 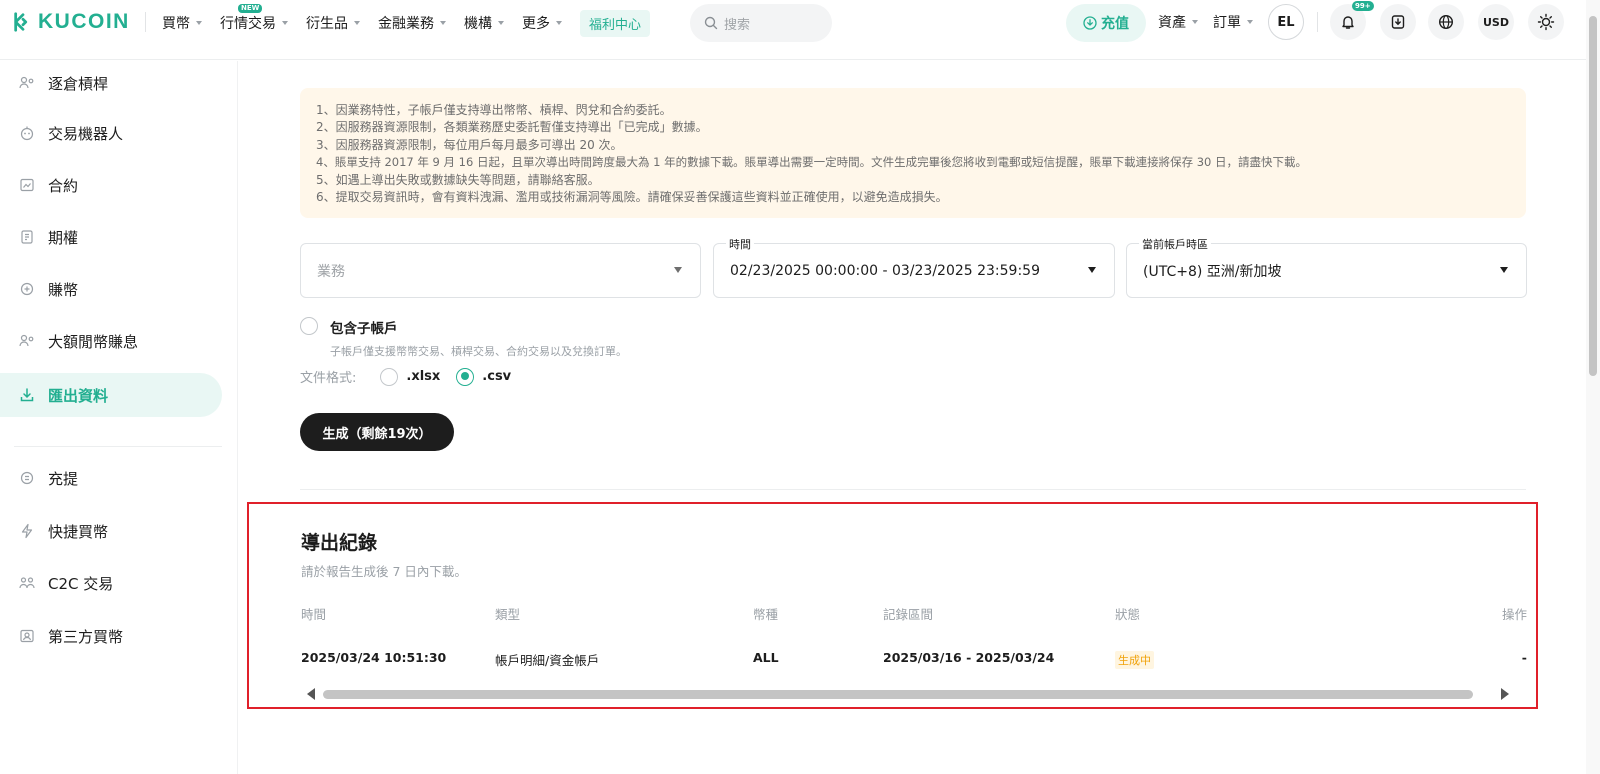 I want to click on sidebar-item-label: 大額閒幣賺息, so click(x=93, y=341).